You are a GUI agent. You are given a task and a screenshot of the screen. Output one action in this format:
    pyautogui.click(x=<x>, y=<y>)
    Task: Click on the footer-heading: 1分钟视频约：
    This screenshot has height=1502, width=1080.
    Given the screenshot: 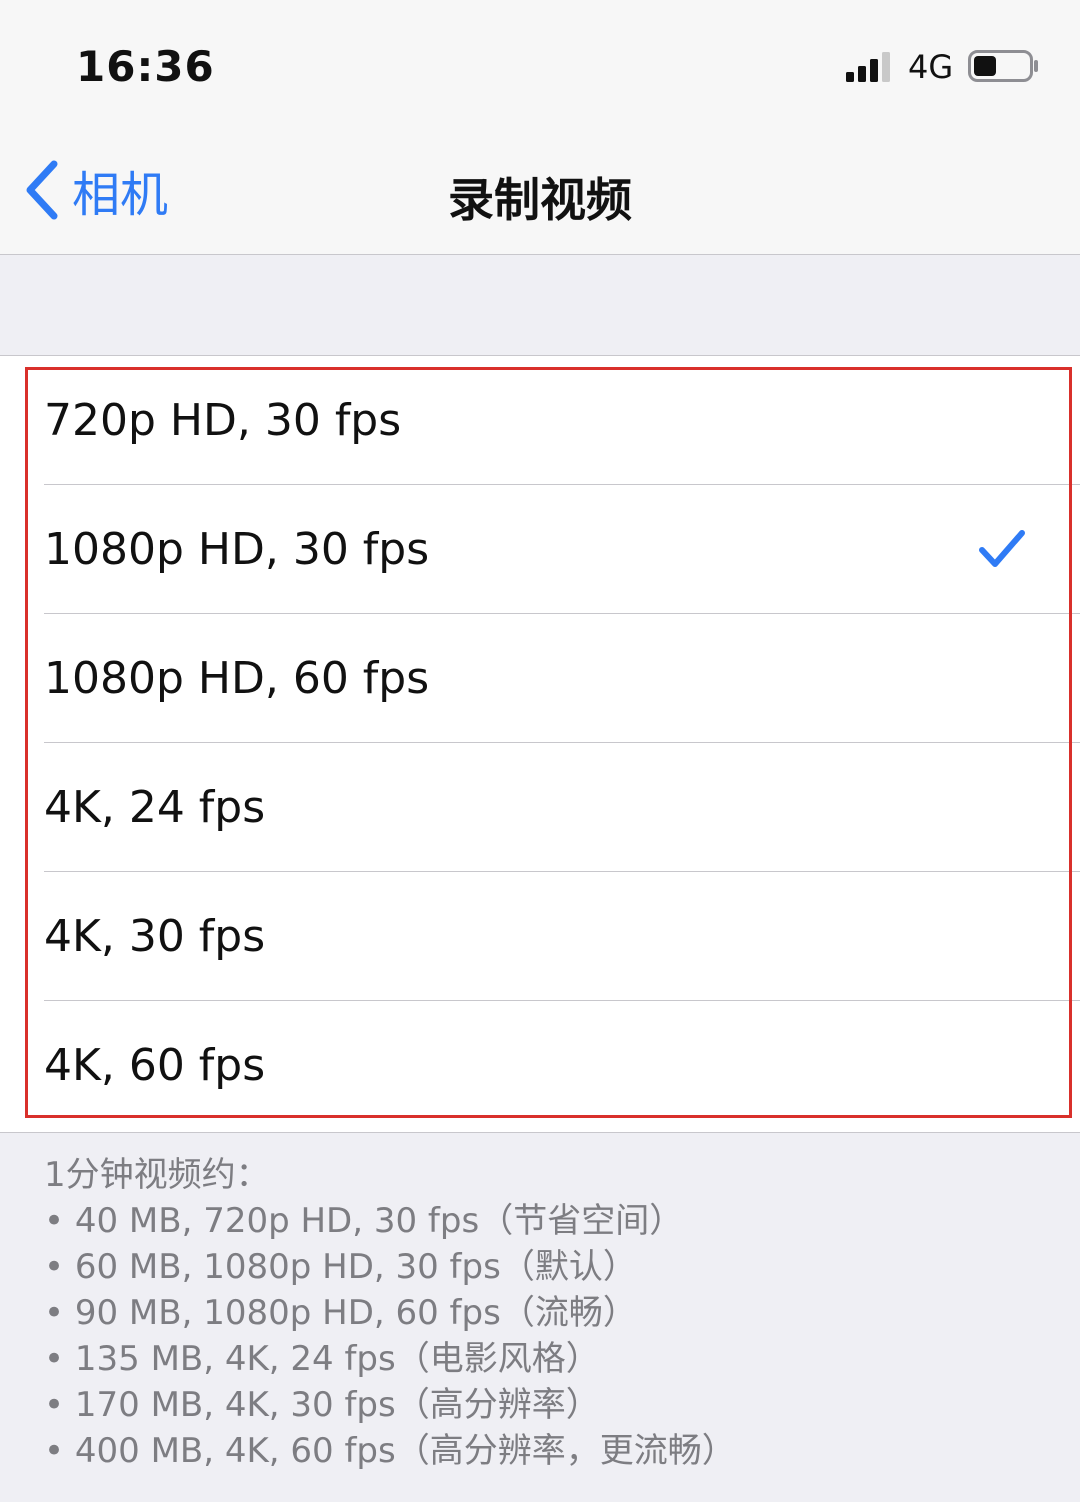 What is the action you would take?
    pyautogui.click(x=157, y=1175)
    